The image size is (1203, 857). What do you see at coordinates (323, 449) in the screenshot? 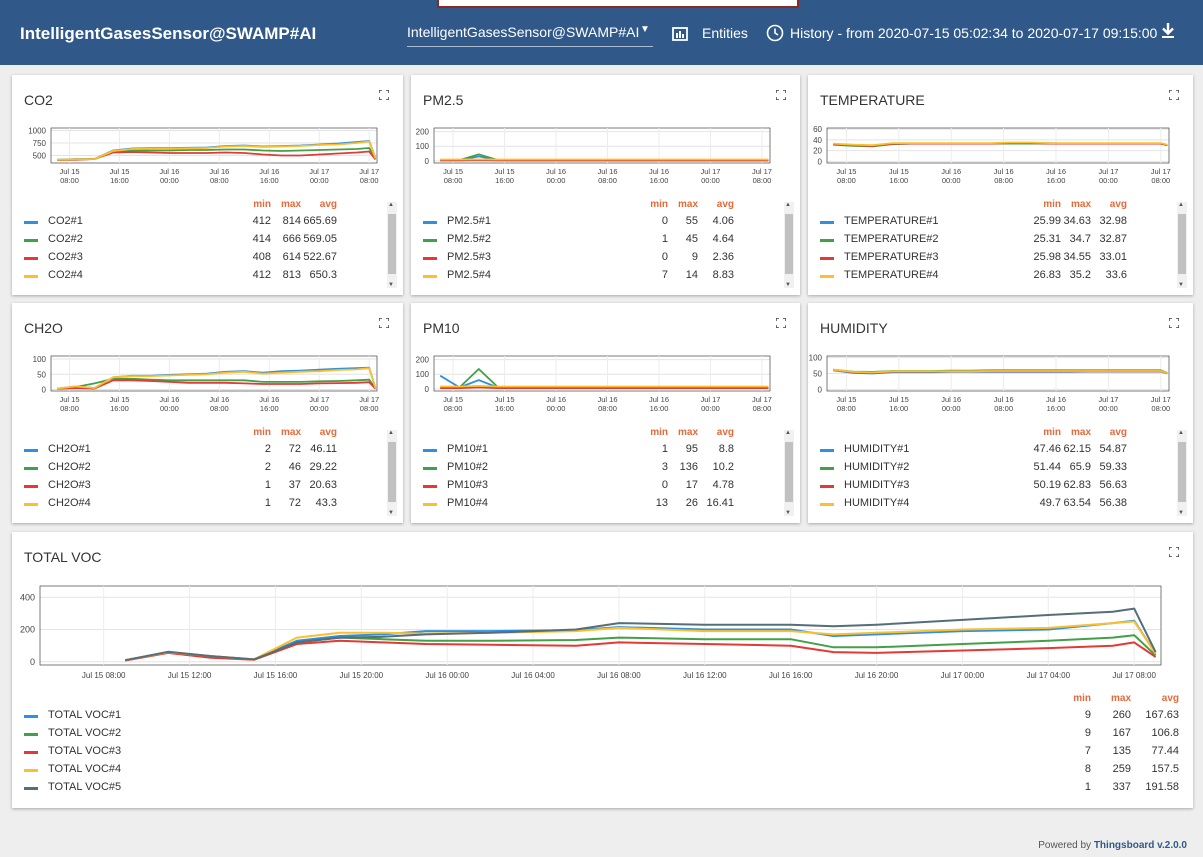
I see `legend-avg-value: 46.11` at bounding box center [323, 449].